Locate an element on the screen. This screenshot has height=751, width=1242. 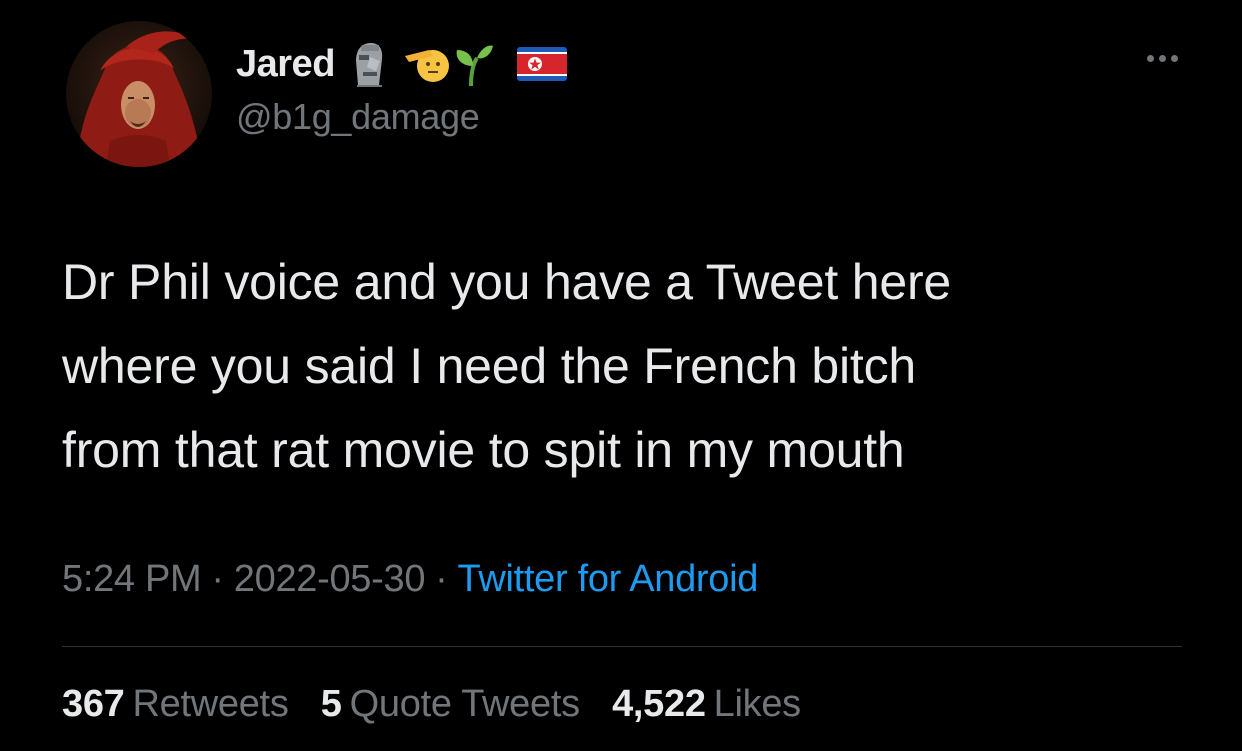
retweets-count: 367 is located at coordinates (93, 704).